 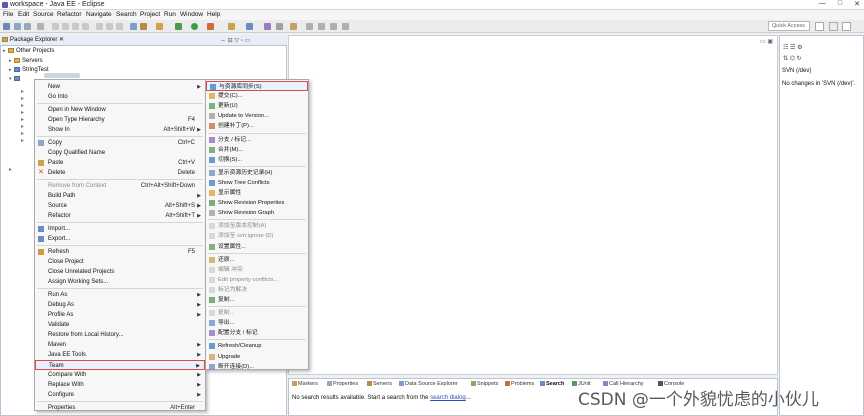 I want to click on build-icon, so click(x=159, y=26).